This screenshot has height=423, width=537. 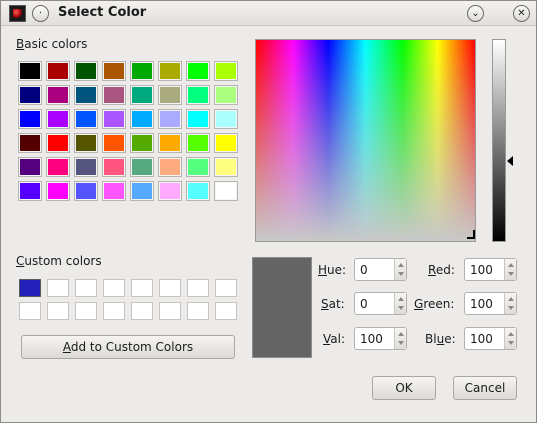 I want to click on title-bar: · Select Color ⌄ ✕, so click(x=268, y=13).